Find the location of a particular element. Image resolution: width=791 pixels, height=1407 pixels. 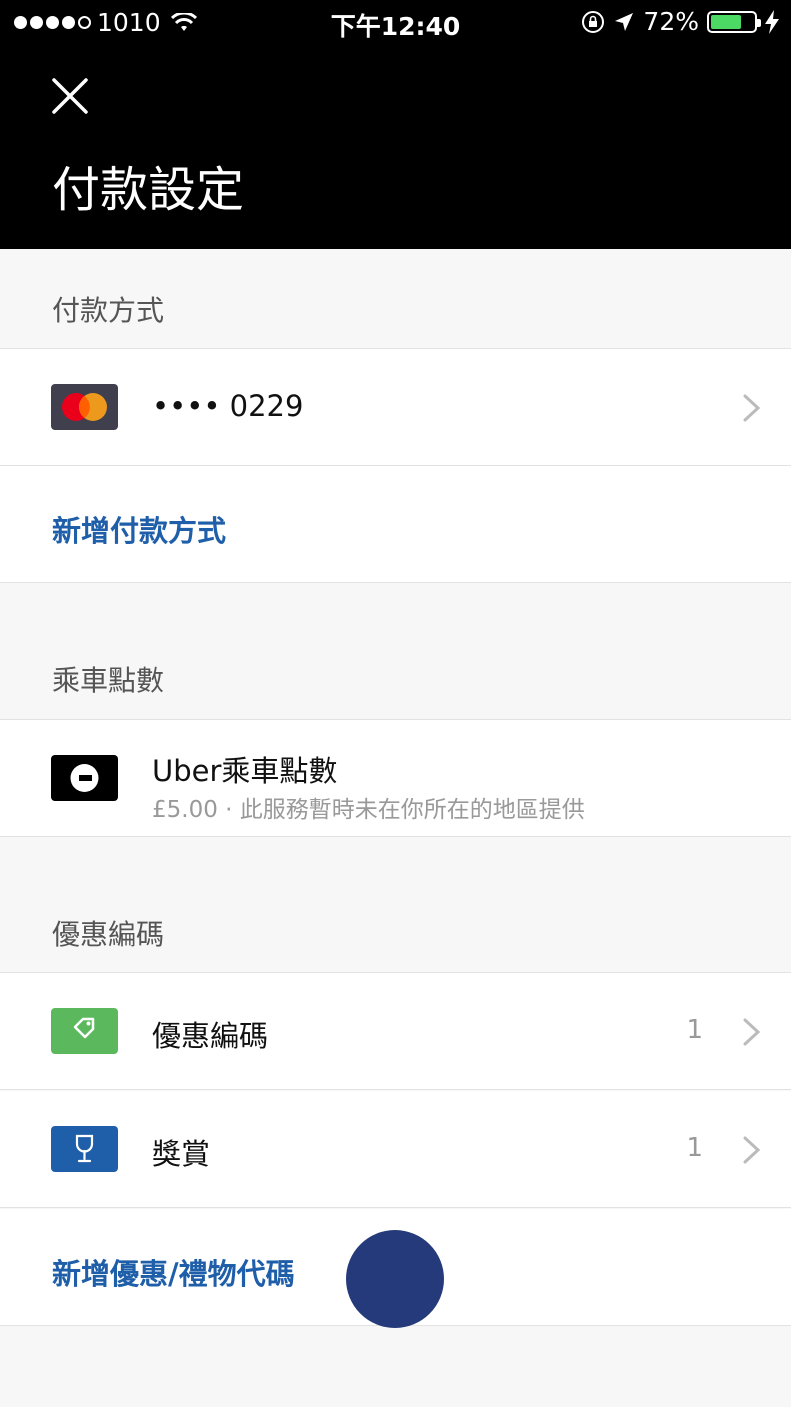

section-header-payment: 付款方式 is located at coordinates (395, 299).